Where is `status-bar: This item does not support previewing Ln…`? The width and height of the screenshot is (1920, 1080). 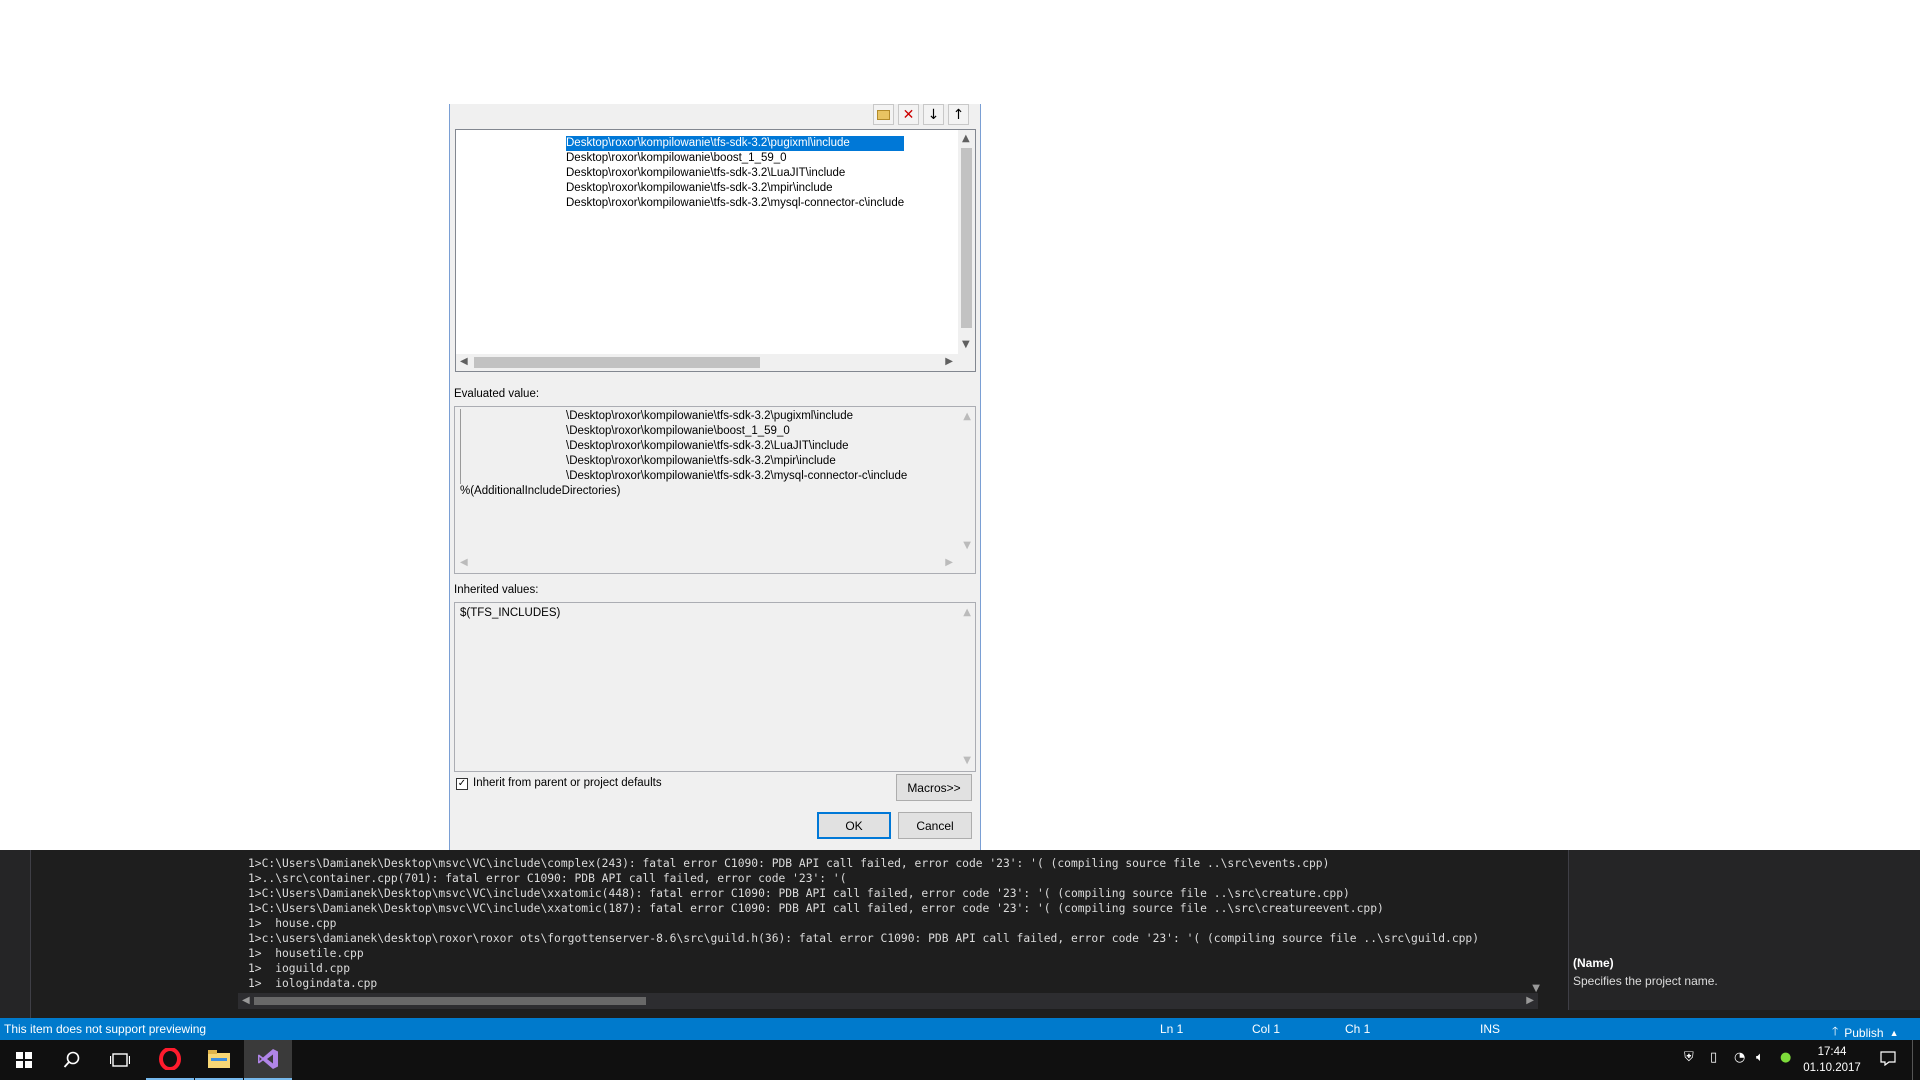 status-bar: This item does not support previewing Ln… is located at coordinates (960, 1029).